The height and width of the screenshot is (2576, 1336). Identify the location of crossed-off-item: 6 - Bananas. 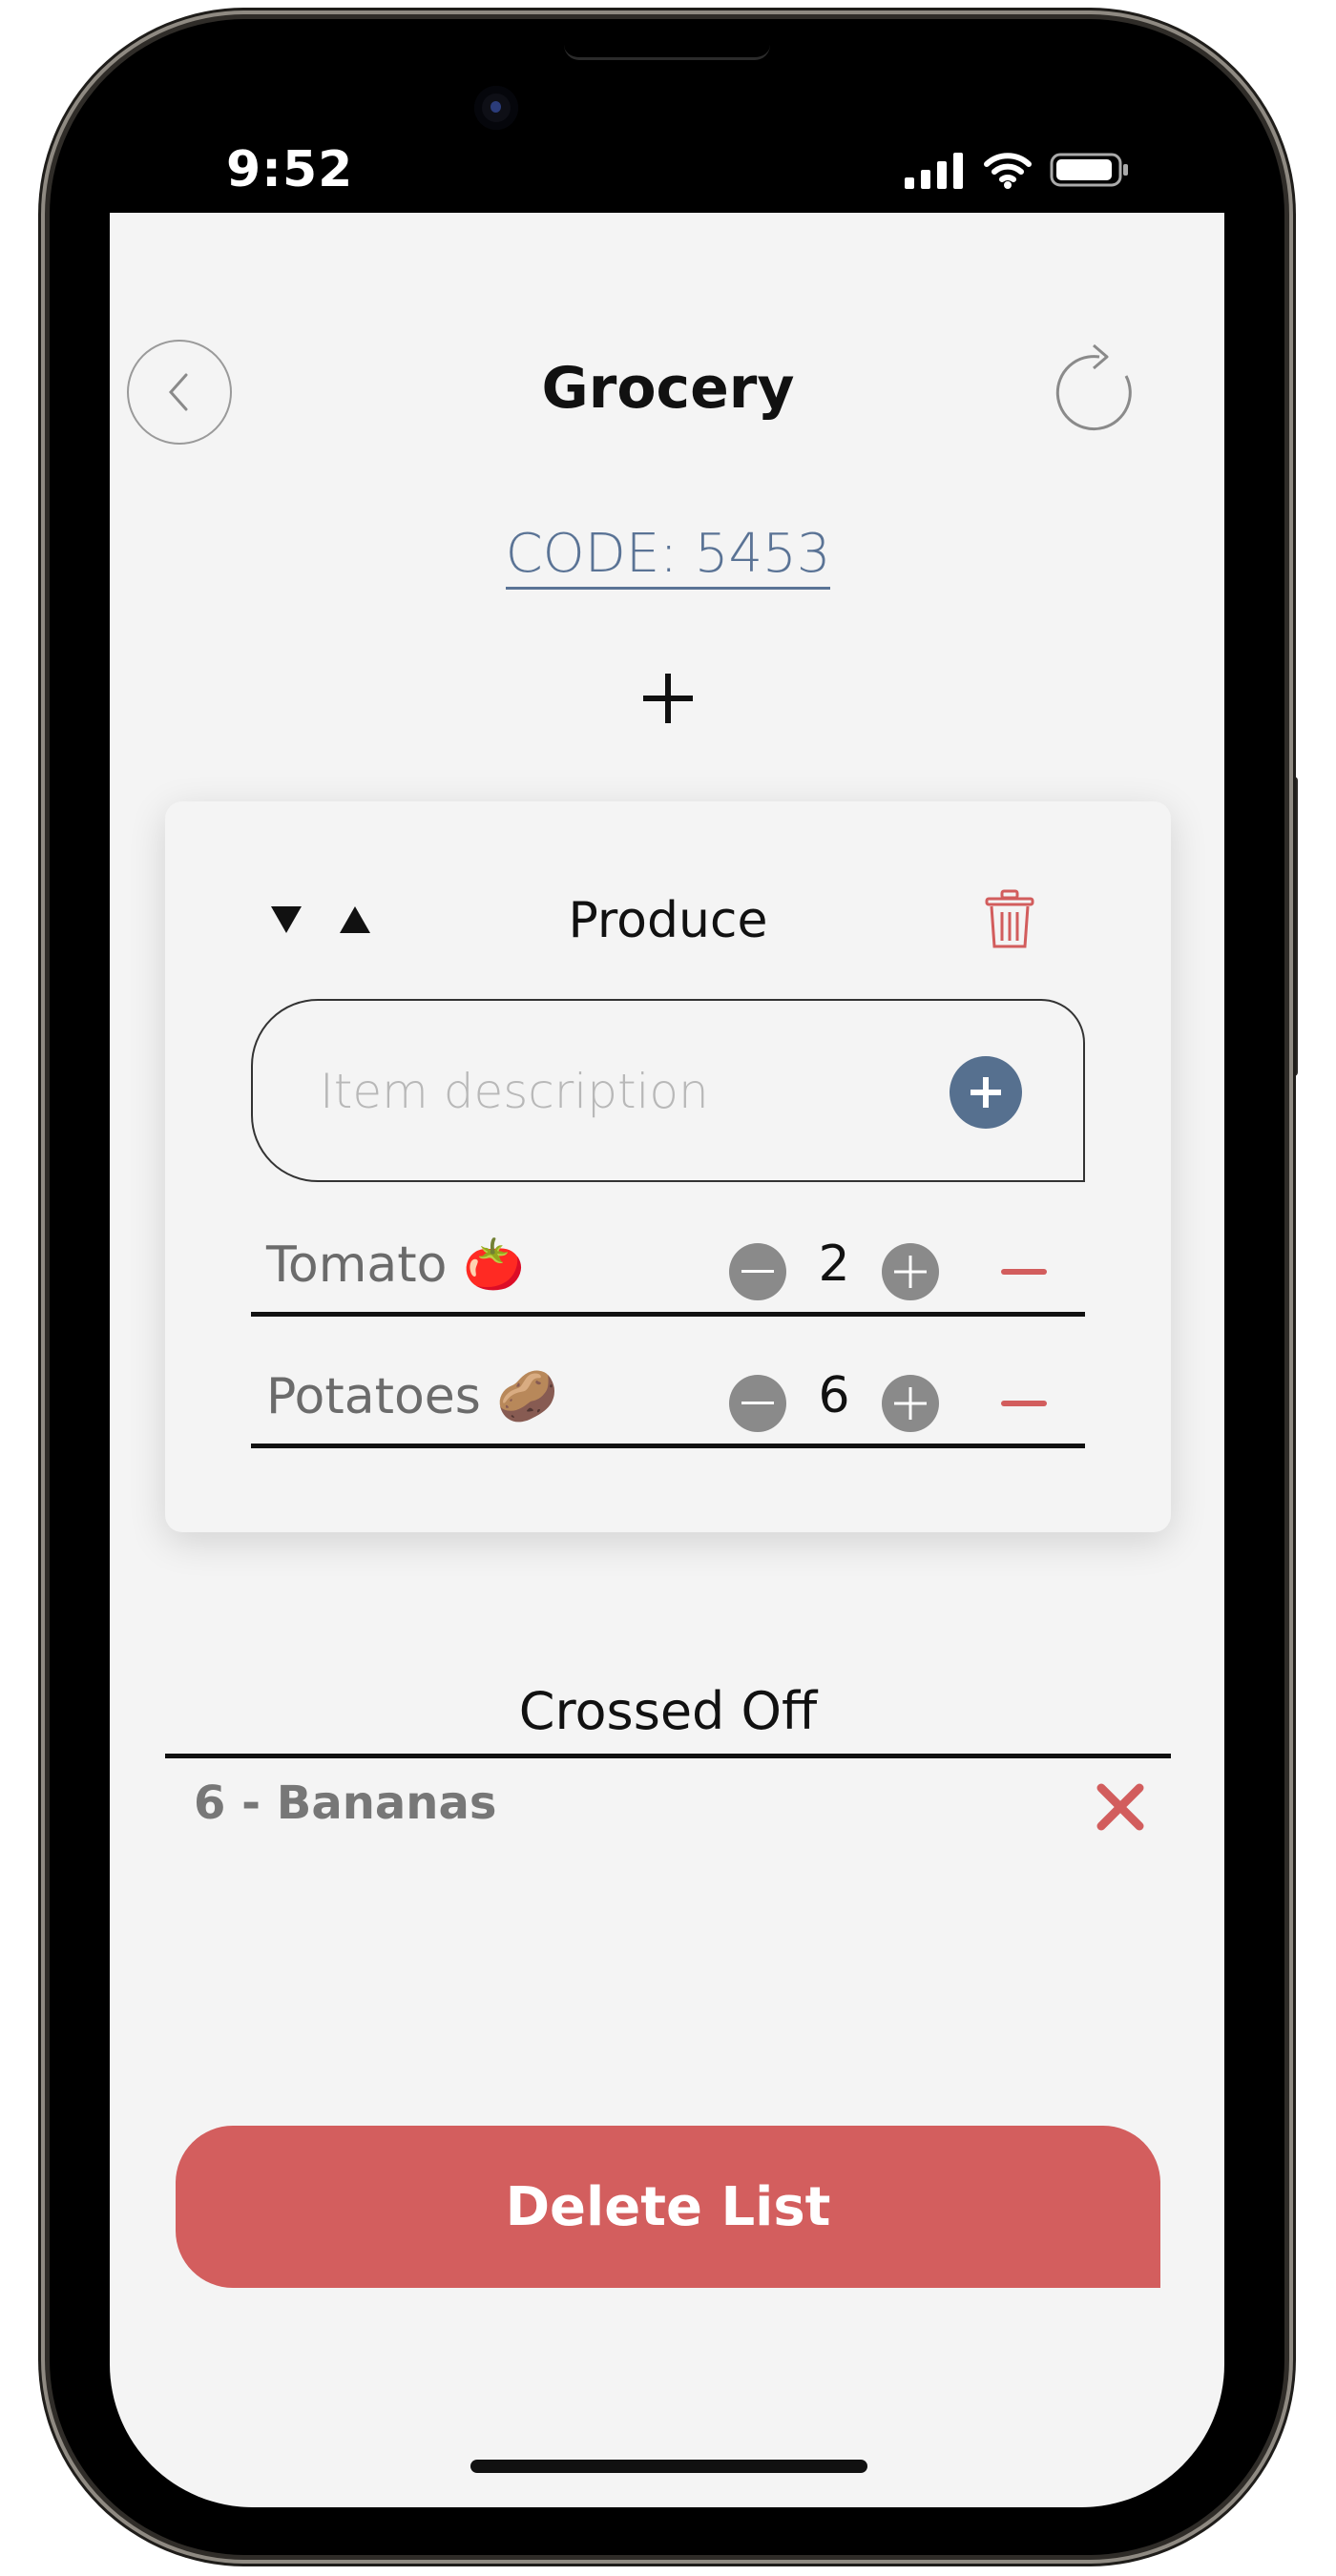
(345, 1803).